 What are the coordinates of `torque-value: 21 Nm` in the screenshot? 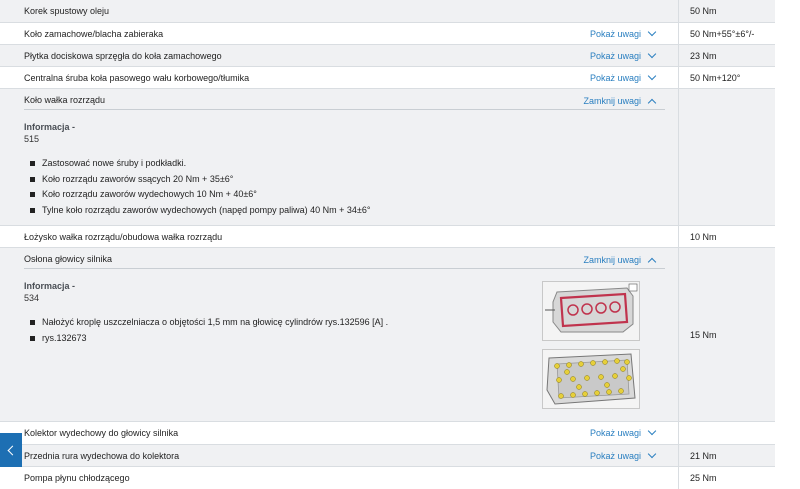 It's located at (703, 455).